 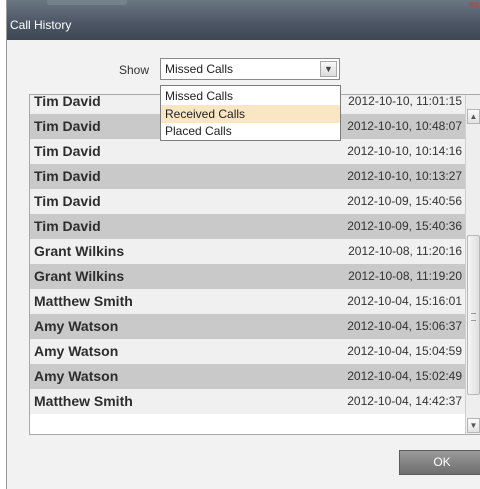 I want to click on table-row: Tim David 2012-10-09, 15:40:56, so click(x=247, y=201).